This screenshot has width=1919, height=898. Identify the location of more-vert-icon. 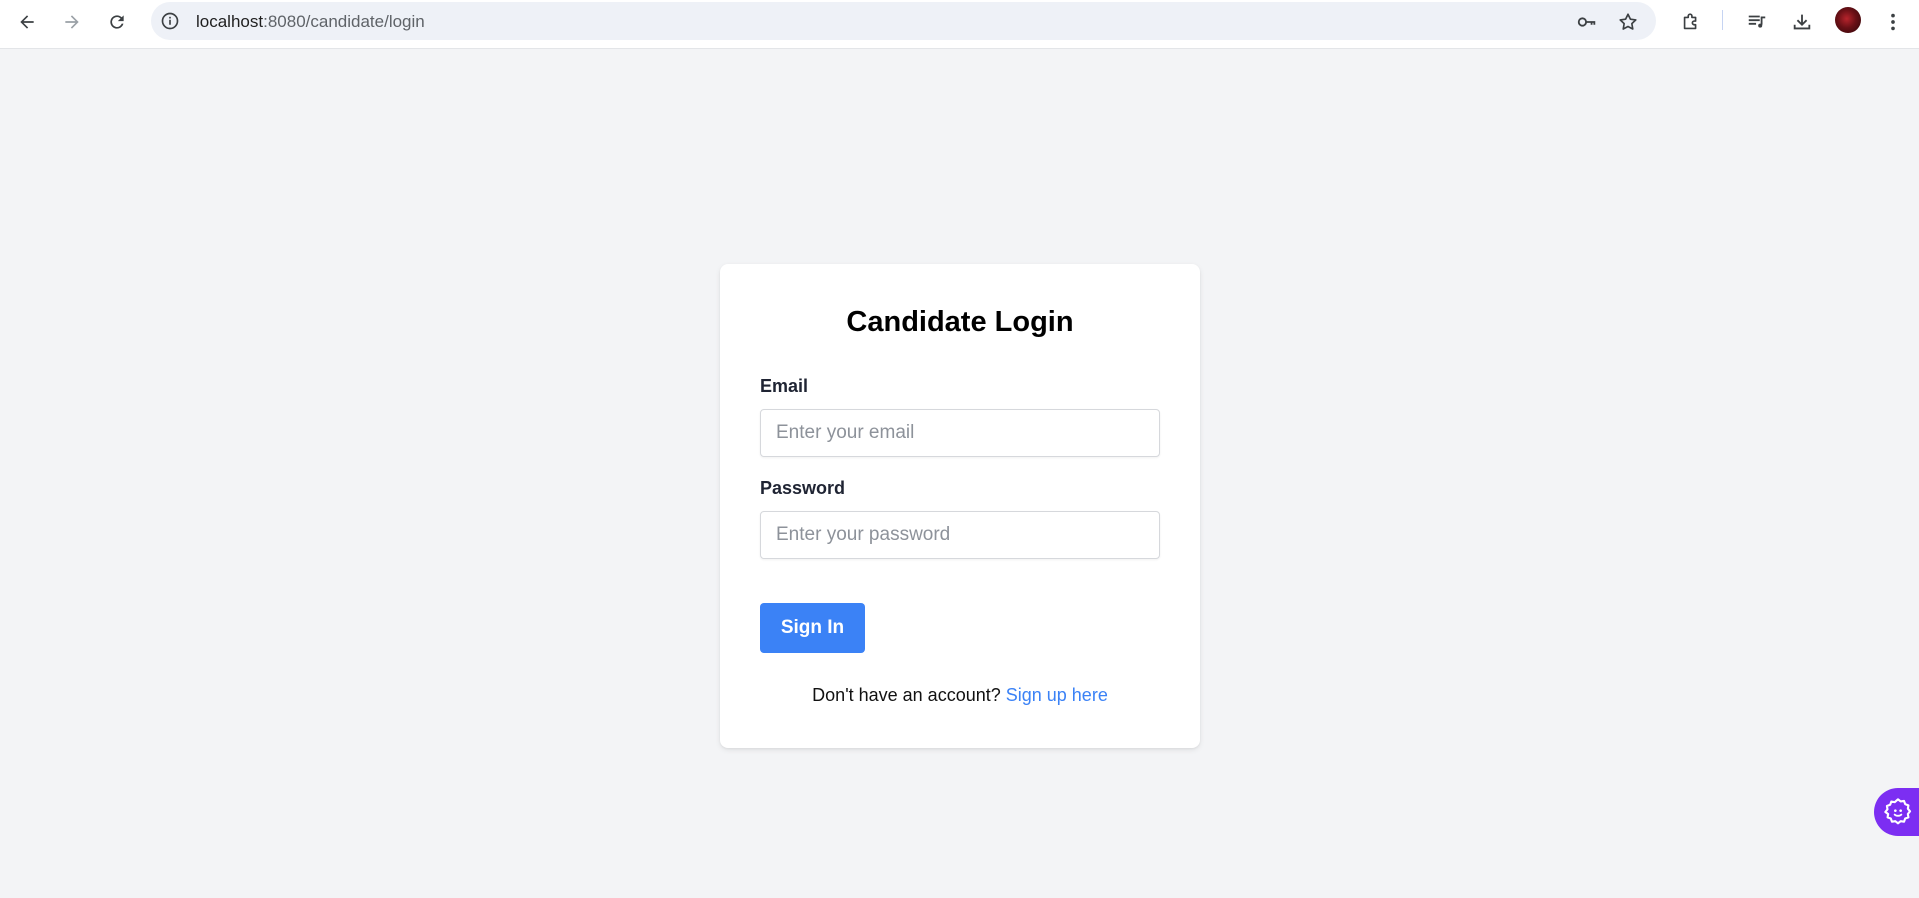
(1893, 22).